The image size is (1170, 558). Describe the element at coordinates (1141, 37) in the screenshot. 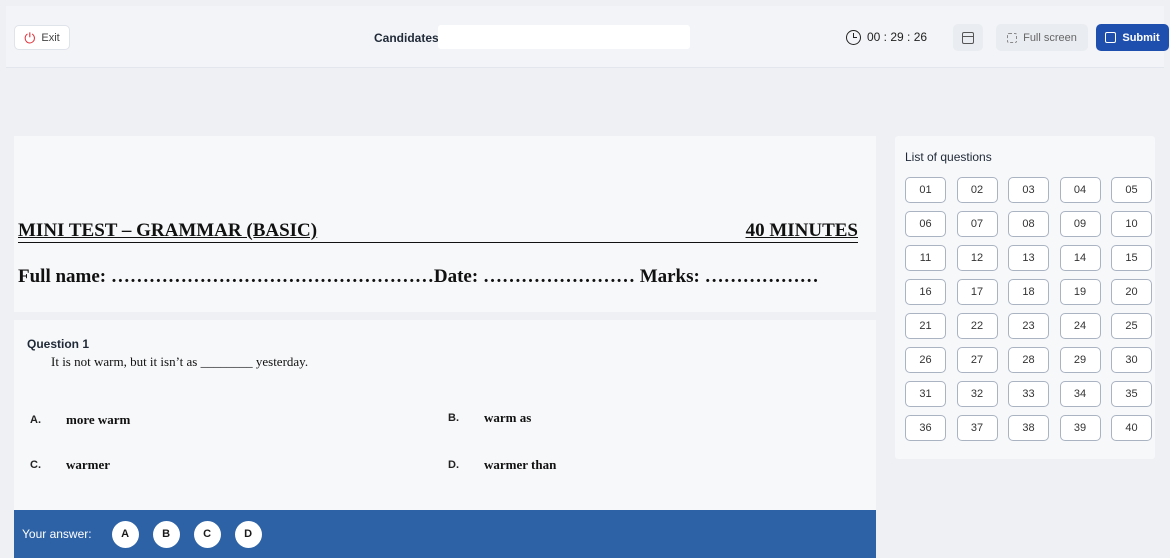

I see `submit-label: Submit` at that location.